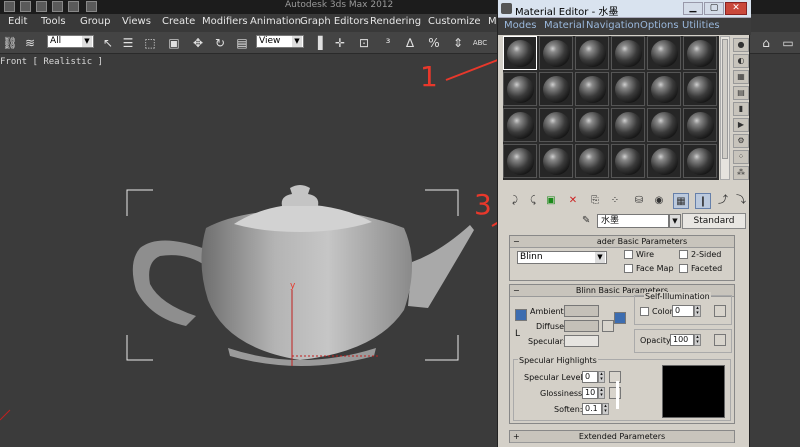 The width and height of the screenshot is (800, 447). Describe the element at coordinates (480, 43) in the screenshot. I see `abc-icon: ABC` at that location.